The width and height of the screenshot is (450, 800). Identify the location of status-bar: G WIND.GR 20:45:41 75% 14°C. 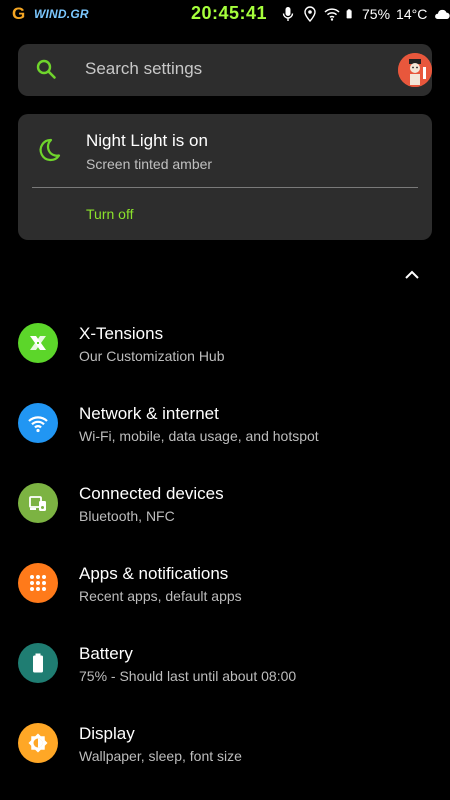
(225, 14).